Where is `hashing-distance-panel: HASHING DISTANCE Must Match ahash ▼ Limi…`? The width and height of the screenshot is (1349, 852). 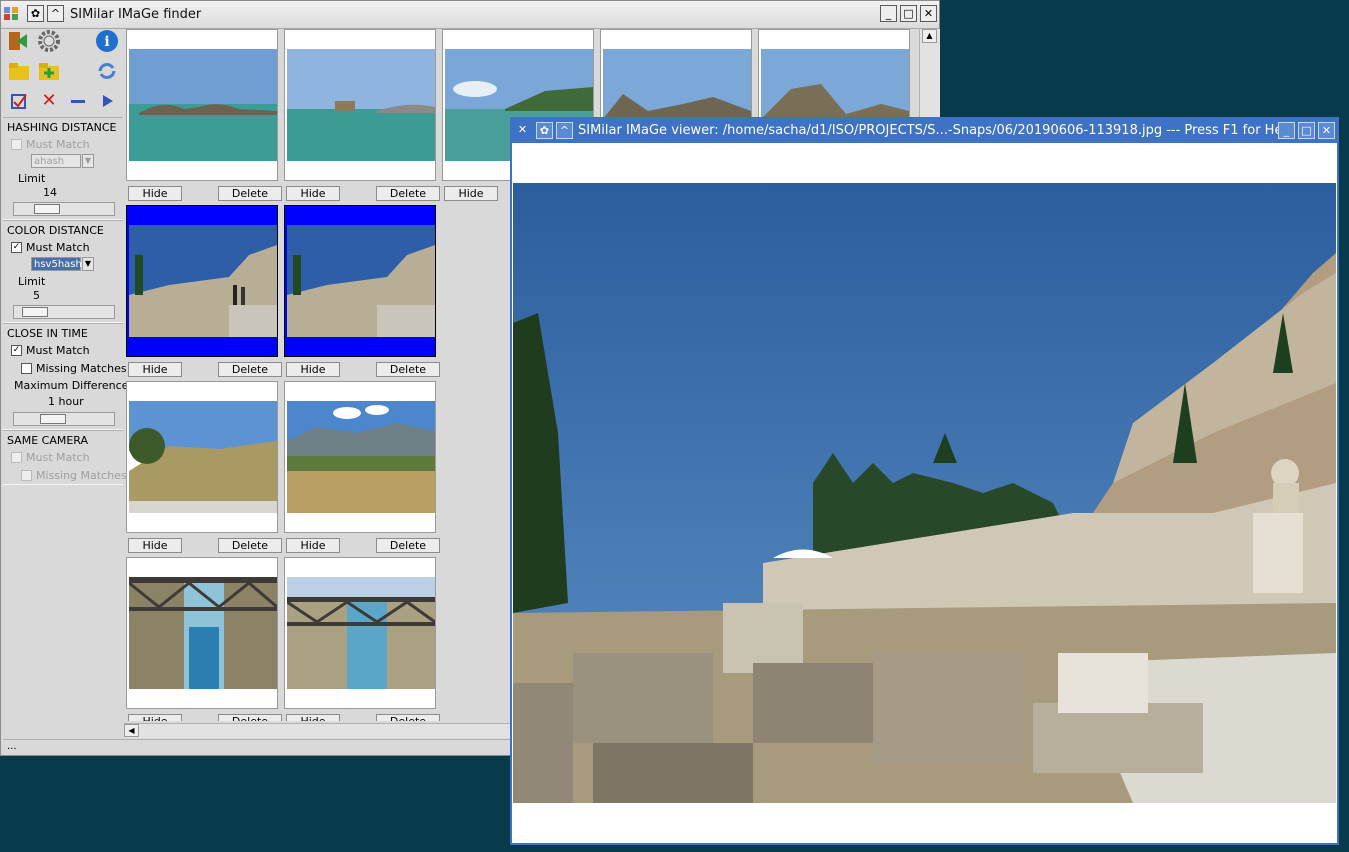 hashing-distance-panel: HASHING DISTANCE Must Match ahash ▼ Limi… is located at coordinates (63, 168).